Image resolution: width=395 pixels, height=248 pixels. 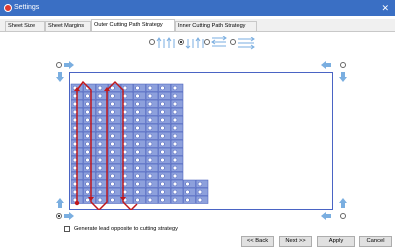 What do you see at coordinates (59, 65) in the screenshot?
I see `start-corner-top-left-radio` at bounding box center [59, 65].